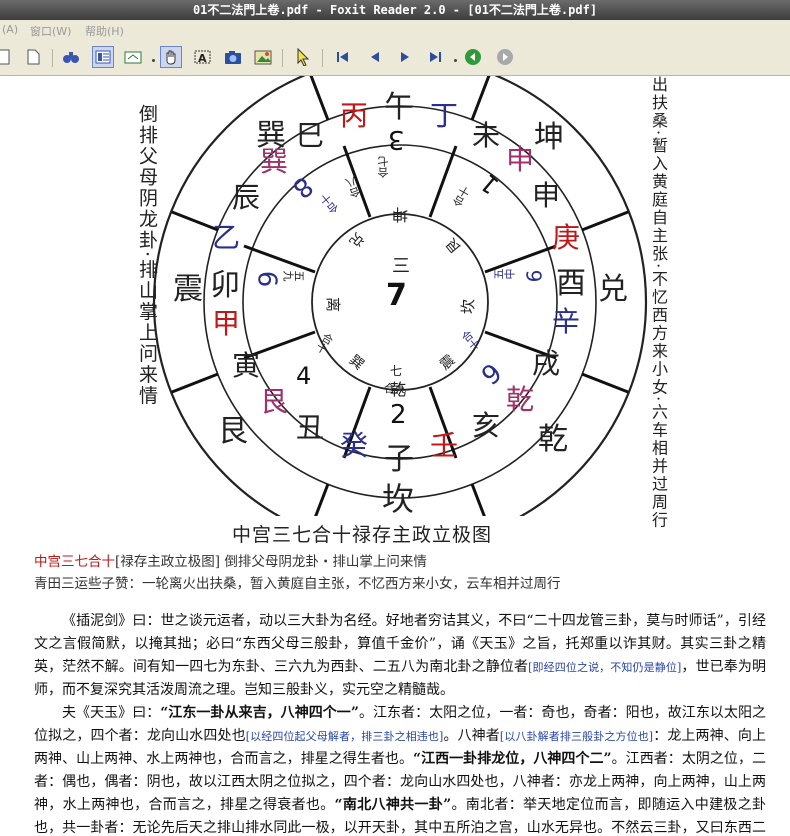 The image size is (790, 836). Describe the element at coordinates (405, 57) in the screenshot. I see `next-page-icon` at that location.